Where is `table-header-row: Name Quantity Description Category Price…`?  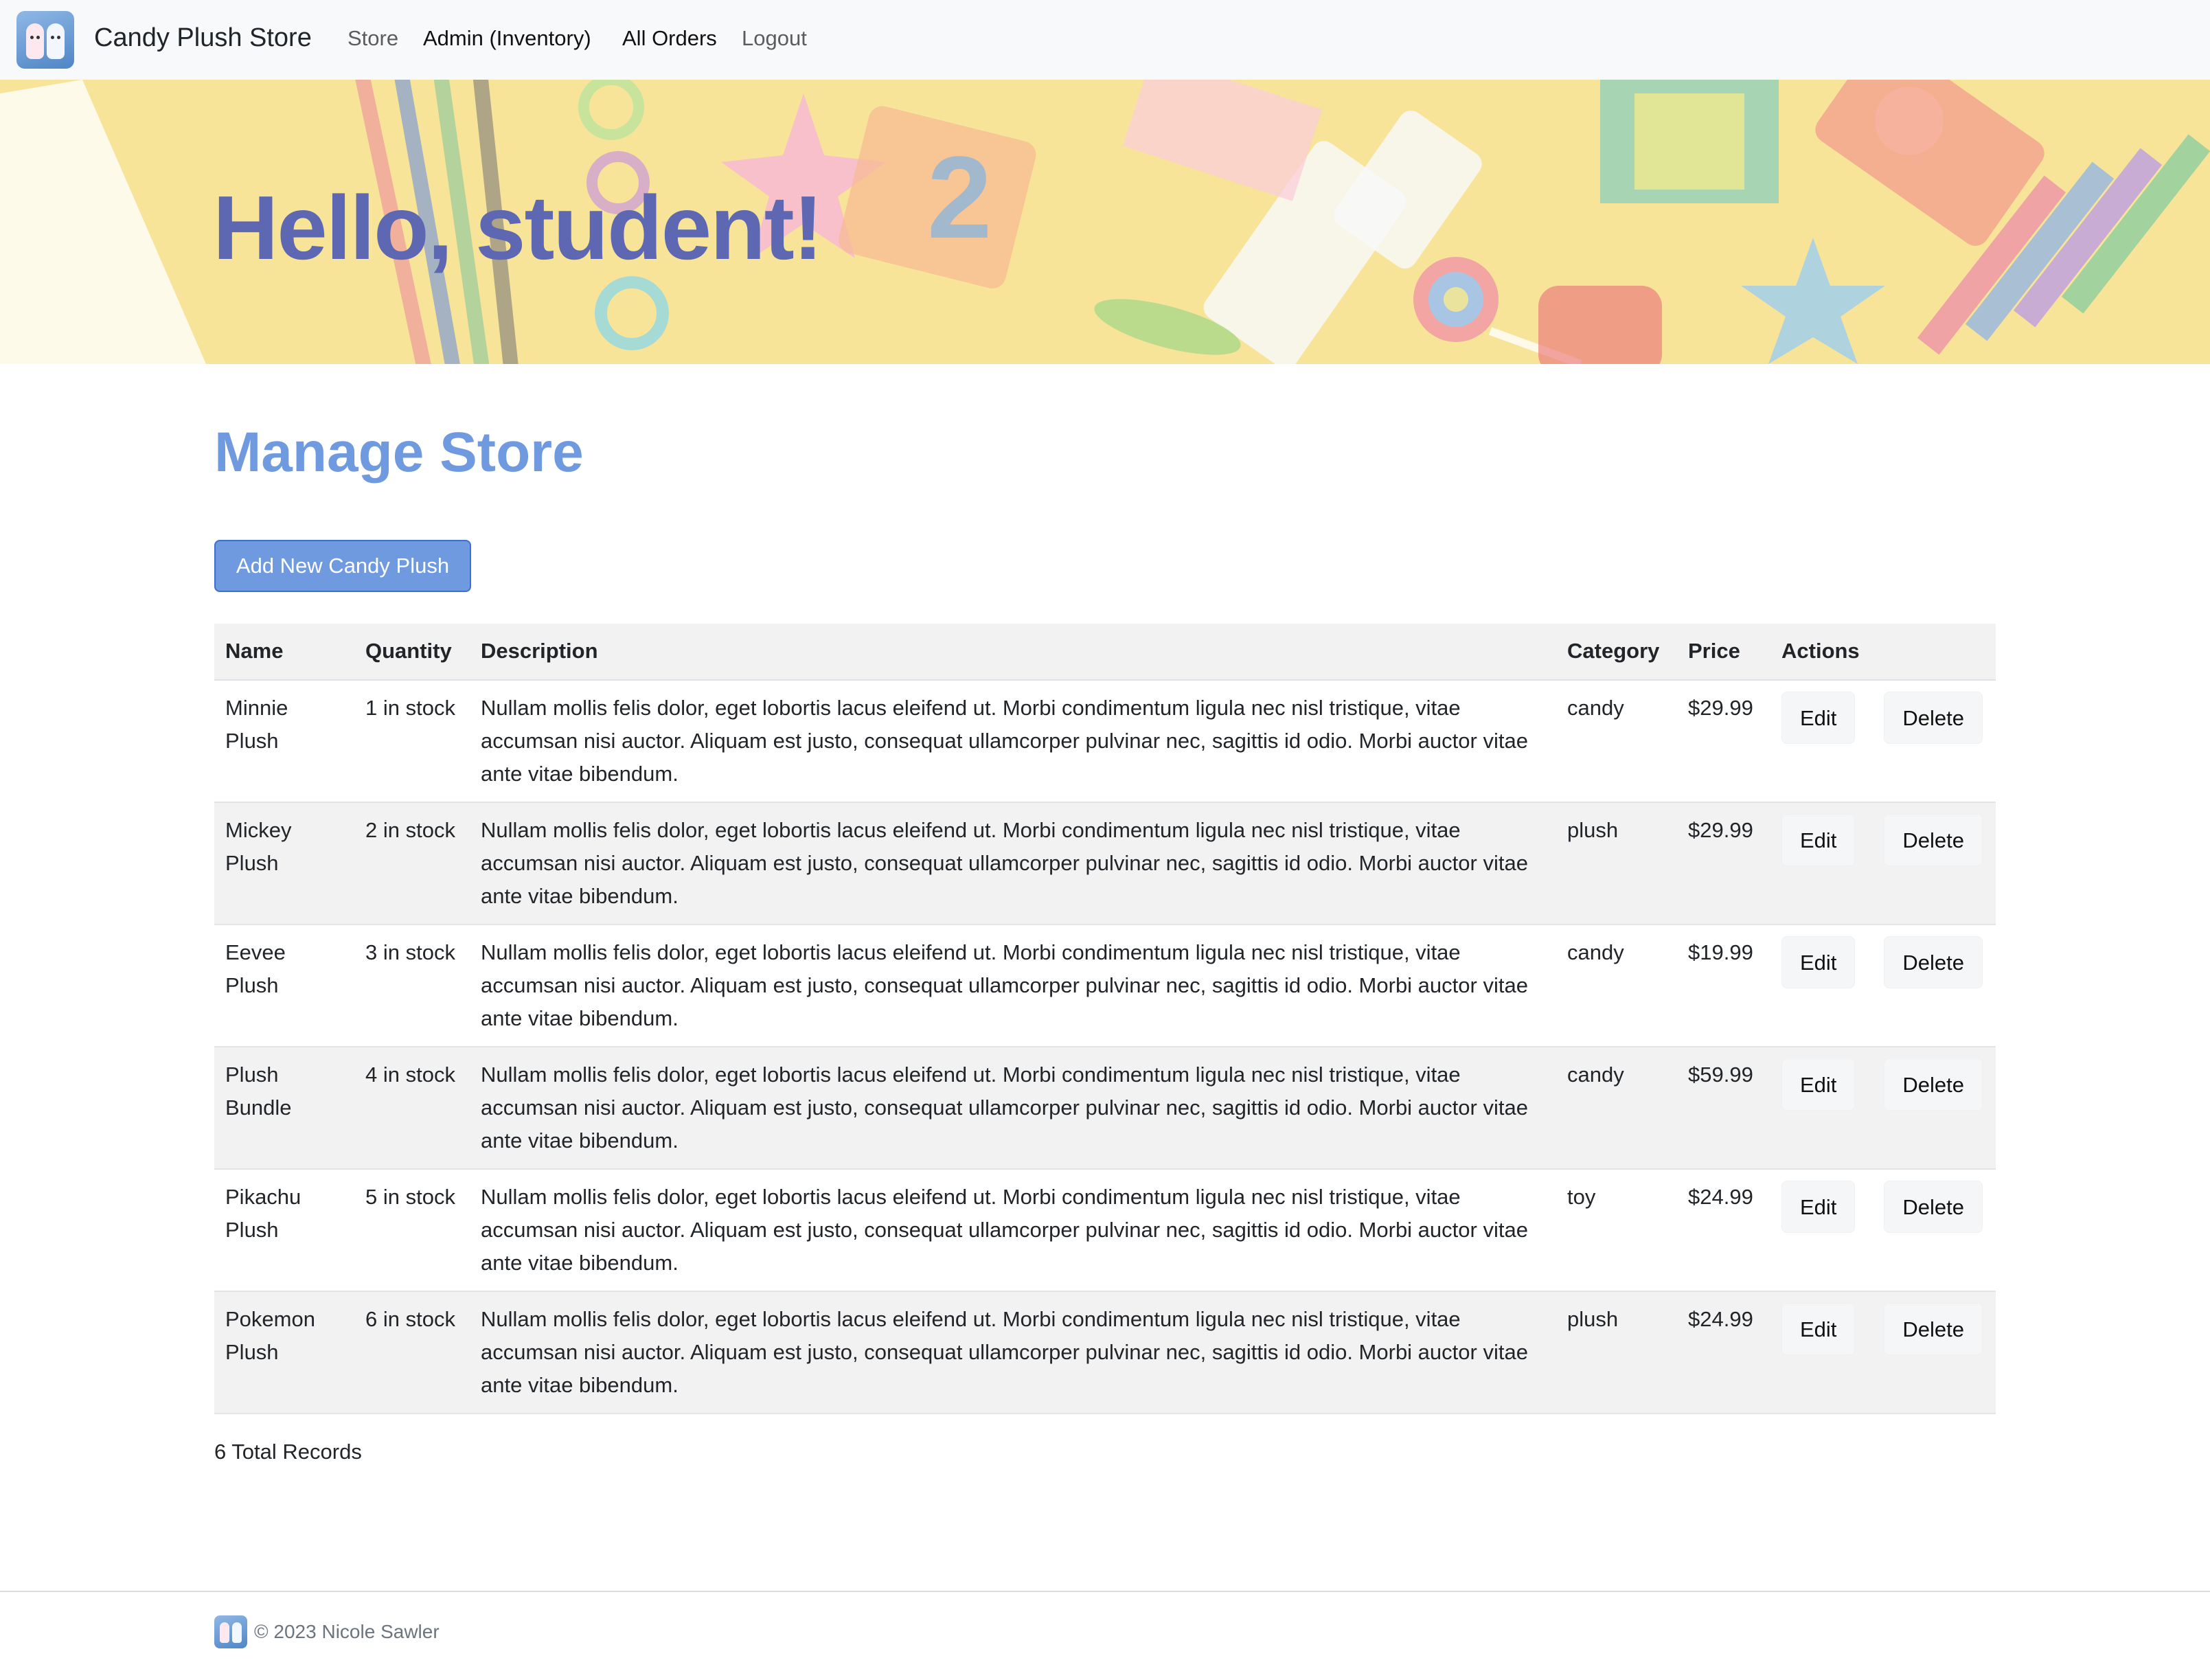 table-header-row: Name Quantity Description Category Price… is located at coordinates (1105, 652).